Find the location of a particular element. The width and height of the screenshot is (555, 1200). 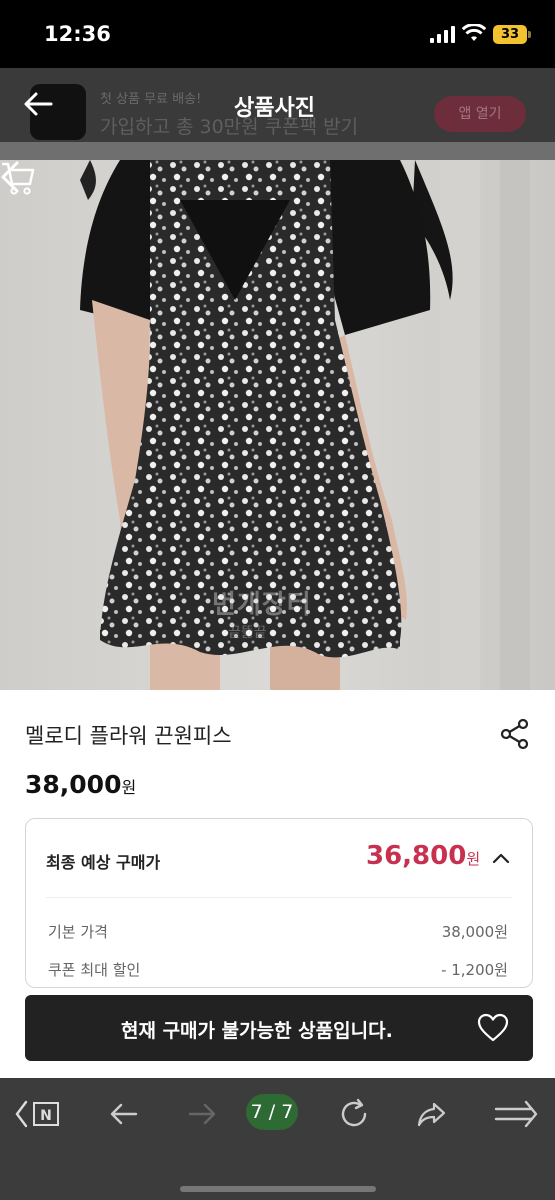

summary-label: 최종 예상 구매가 is located at coordinates (103, 862).